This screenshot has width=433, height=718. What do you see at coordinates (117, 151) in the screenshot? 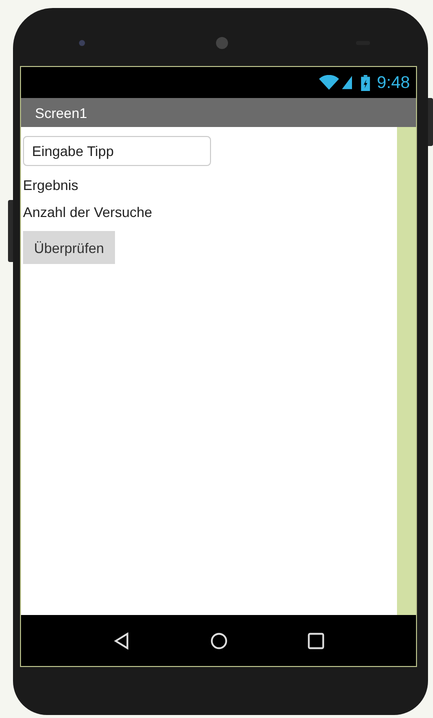
I see `text-field: Eingabe Tipp` at bounding box center [117, 151].